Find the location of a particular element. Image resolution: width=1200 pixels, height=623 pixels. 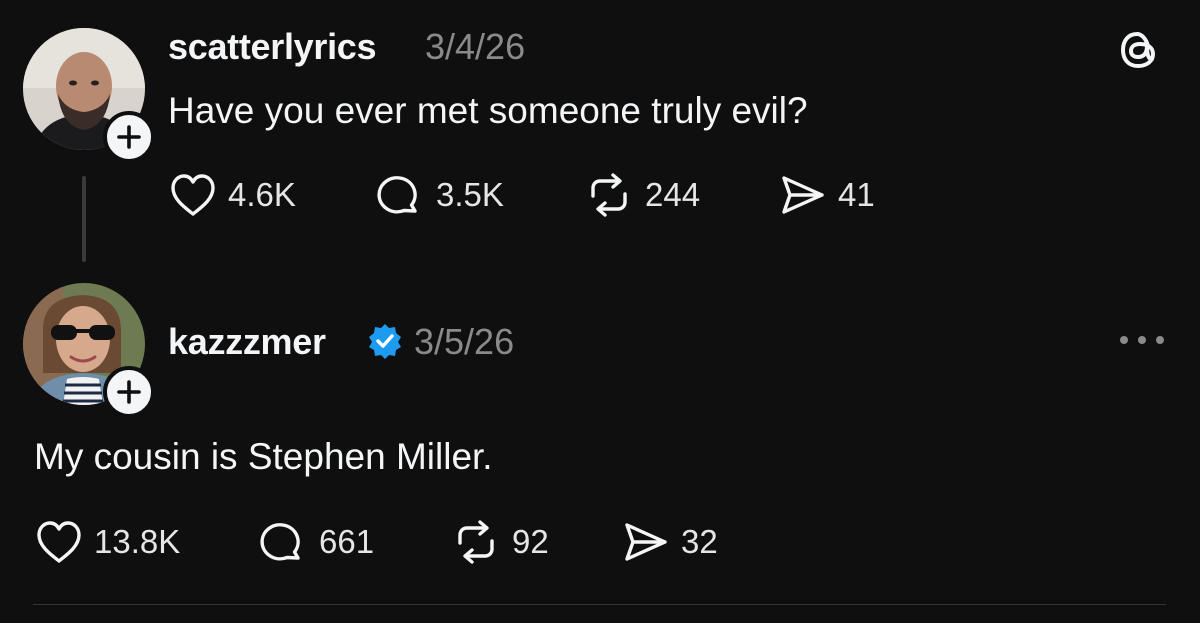

like-count: 4.6K is located at coordinates (262, 194).